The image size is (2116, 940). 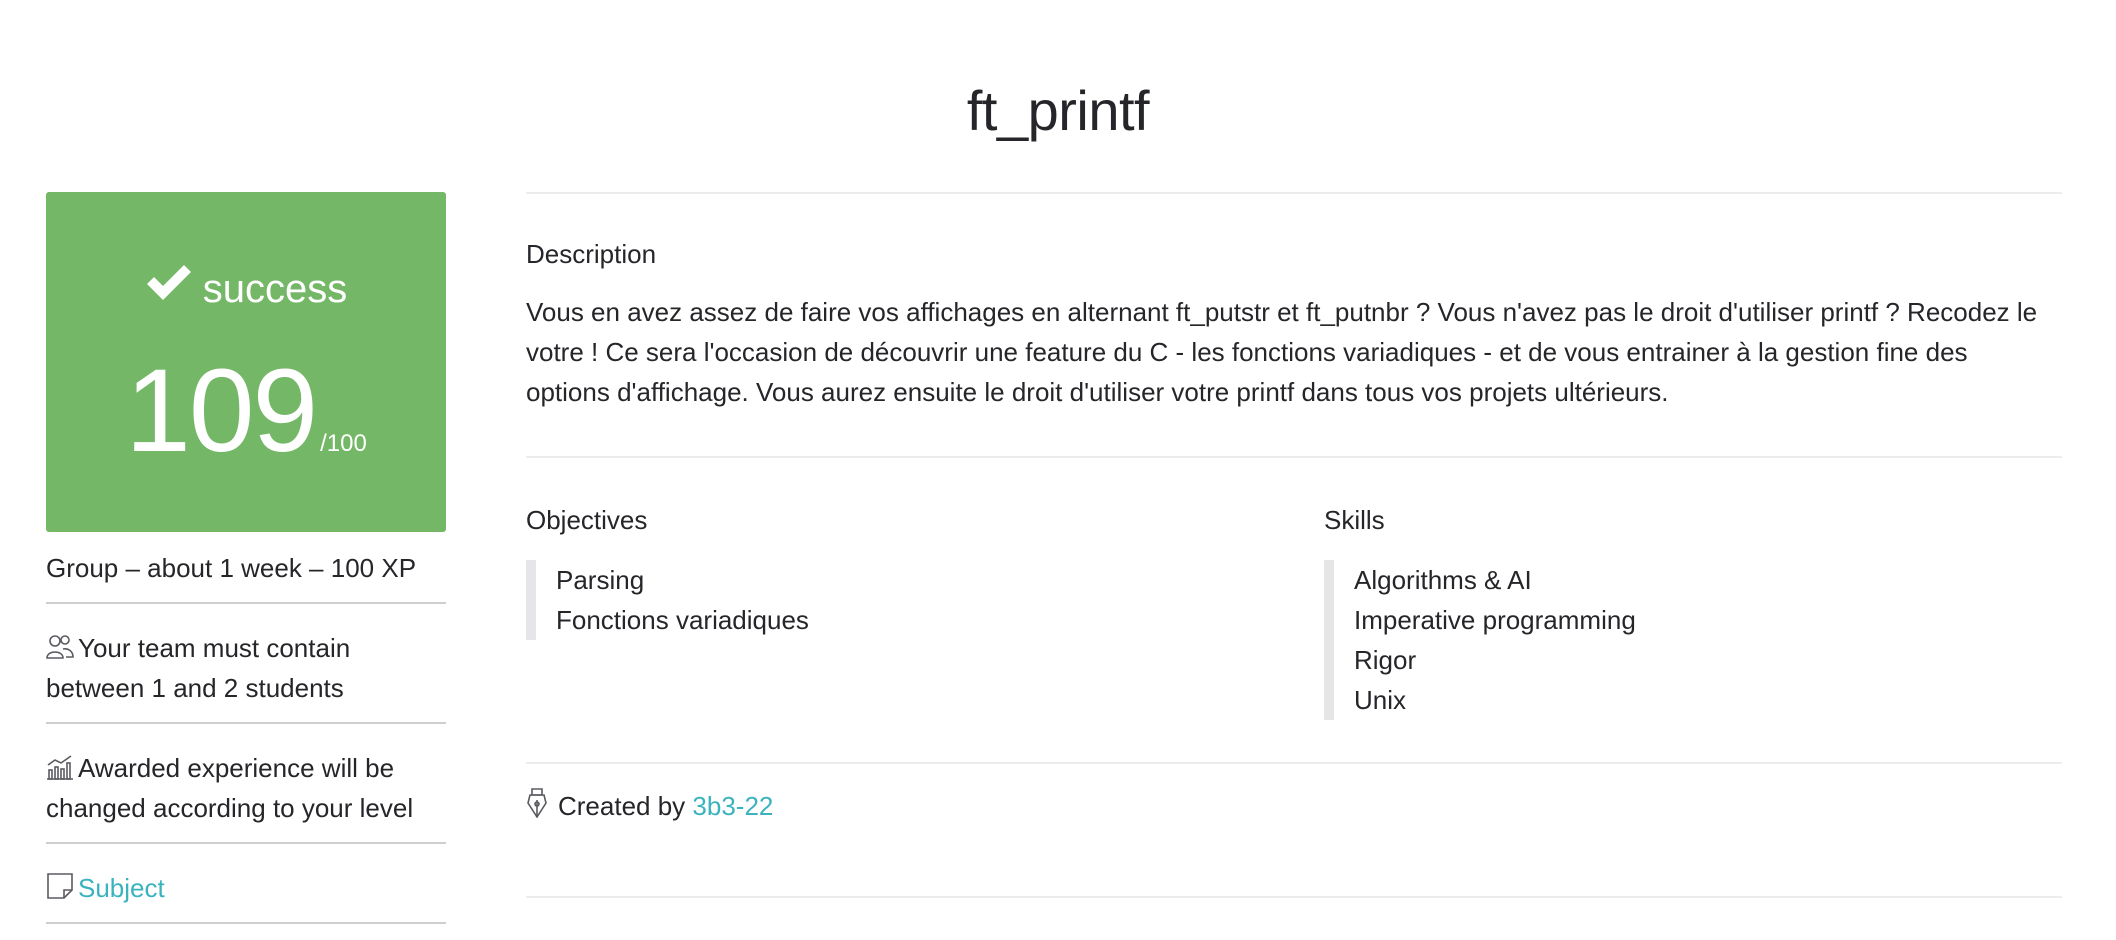 What do you see at coordinates (1385, 660) in the screenshot?
I see `skill-item: Rigor` at bounding box center [1385, 660].